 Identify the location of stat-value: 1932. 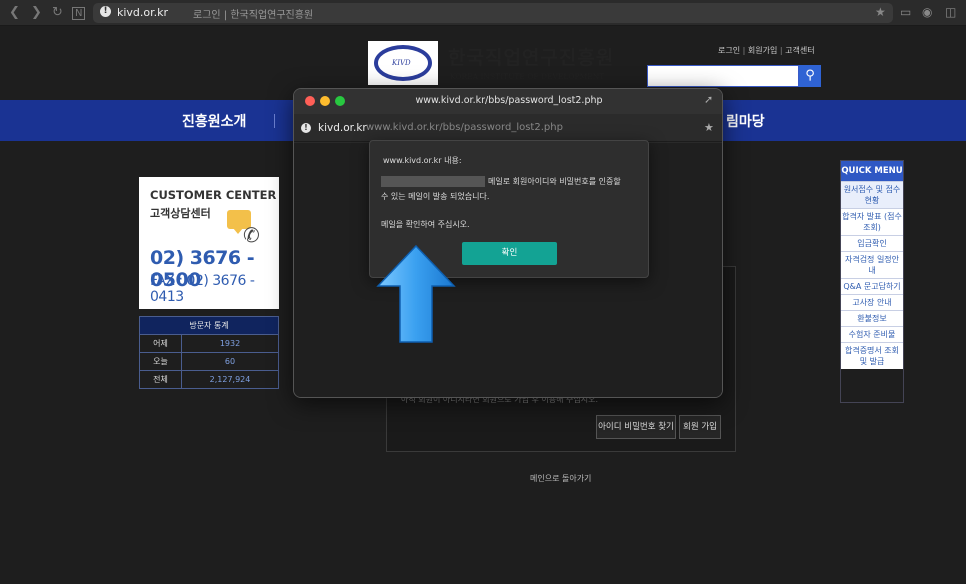
(230, 343).